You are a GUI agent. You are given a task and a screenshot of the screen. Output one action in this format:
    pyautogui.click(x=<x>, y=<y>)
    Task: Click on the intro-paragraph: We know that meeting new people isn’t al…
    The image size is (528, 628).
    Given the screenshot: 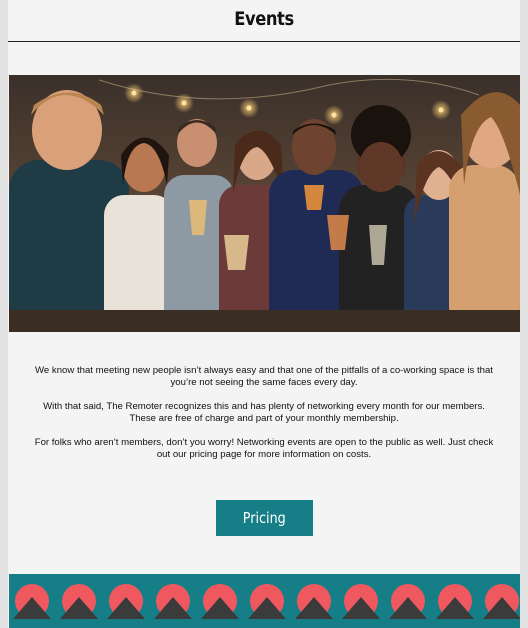 What is the action you would take?
    pyautogui.click(x=264, y=376)
    